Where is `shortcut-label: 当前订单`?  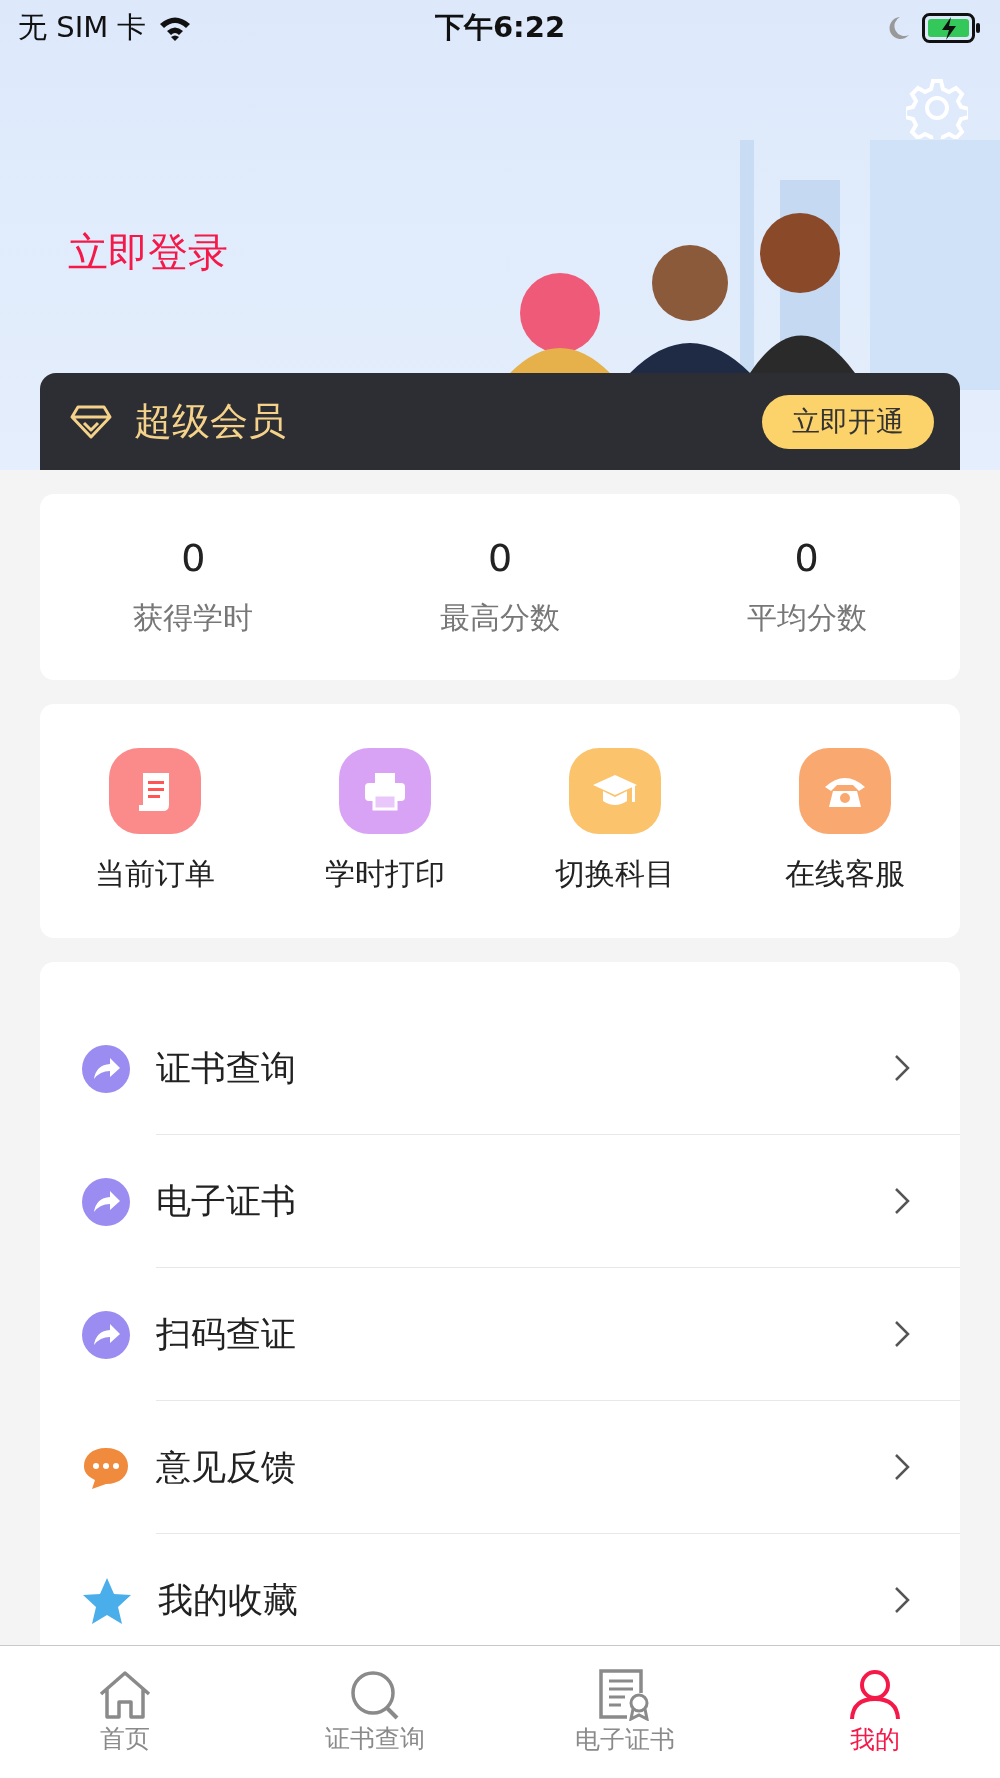
shortcut-label: 当前订单 is located at coordinates (155, 874).